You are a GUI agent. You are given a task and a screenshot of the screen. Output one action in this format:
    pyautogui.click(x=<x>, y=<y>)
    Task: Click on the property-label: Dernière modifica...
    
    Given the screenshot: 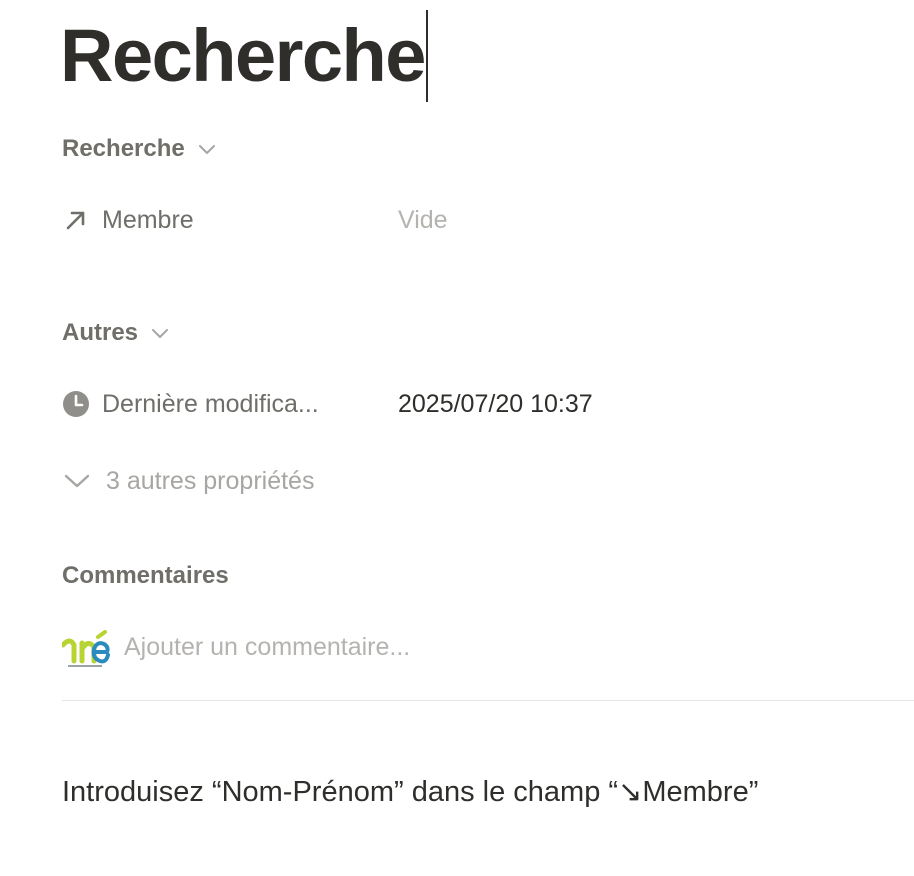 What is the action you would take?
    pyautogui.click(x=210, y=403)
    